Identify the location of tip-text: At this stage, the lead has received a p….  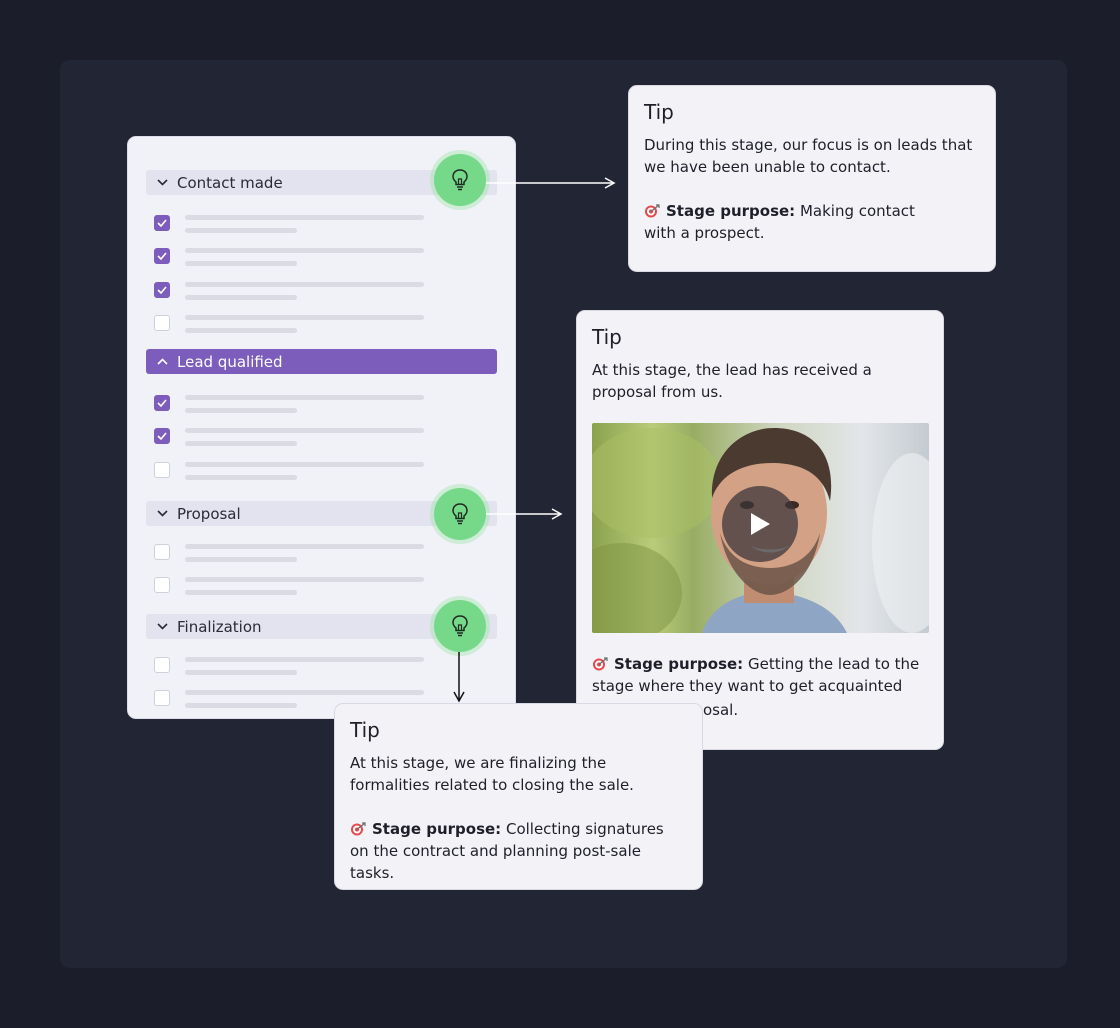
(732, 381).